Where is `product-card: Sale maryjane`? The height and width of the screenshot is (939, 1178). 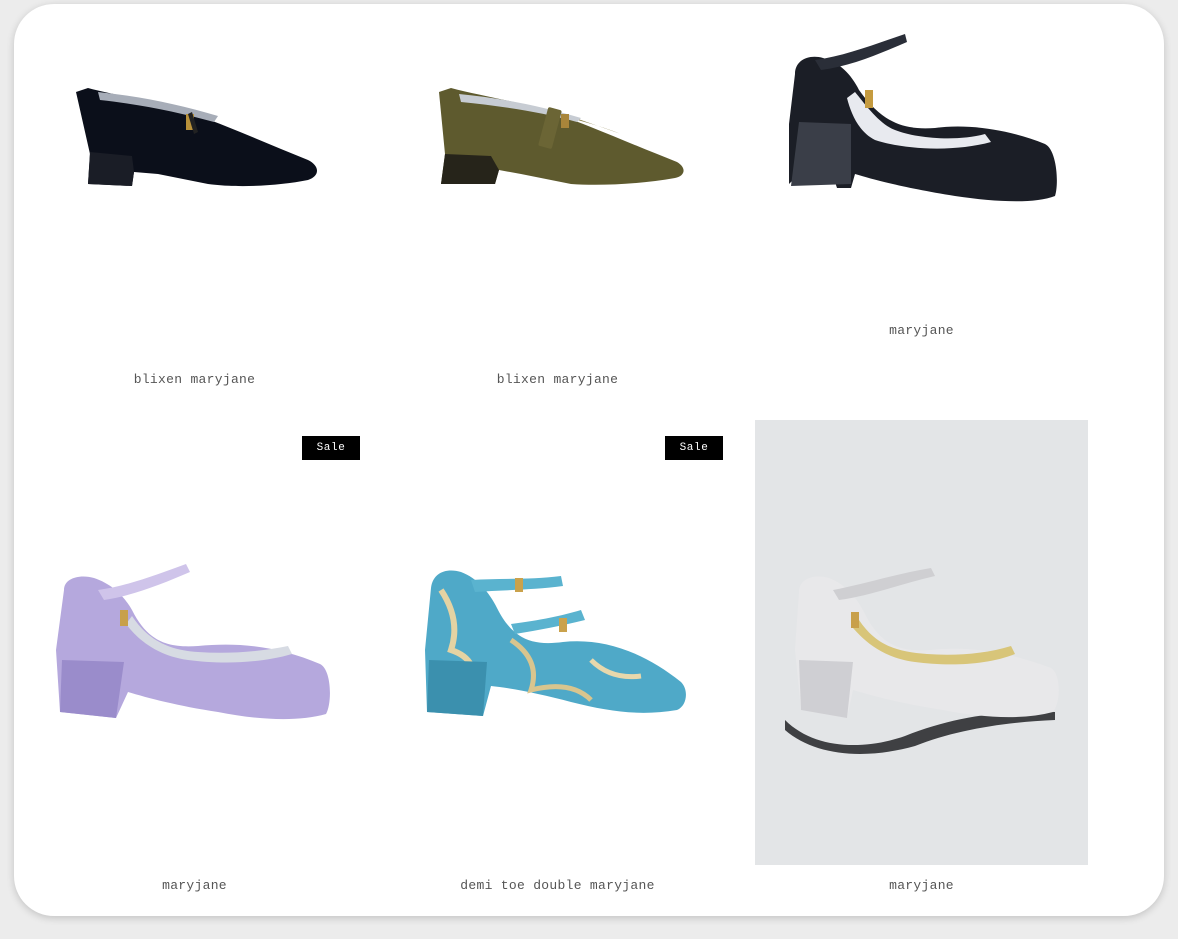
product-card: Sale maryjane is located at coordinates (194, 660).